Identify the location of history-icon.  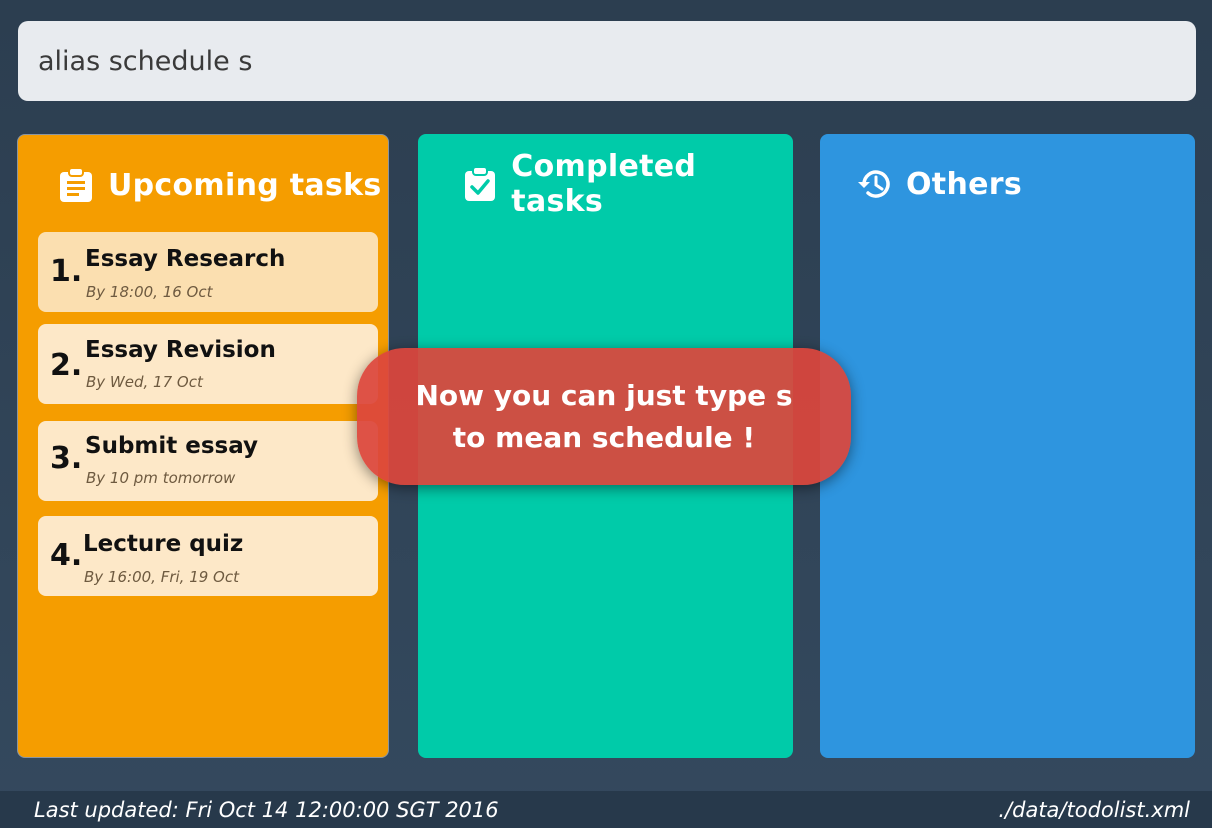
(874, 184).